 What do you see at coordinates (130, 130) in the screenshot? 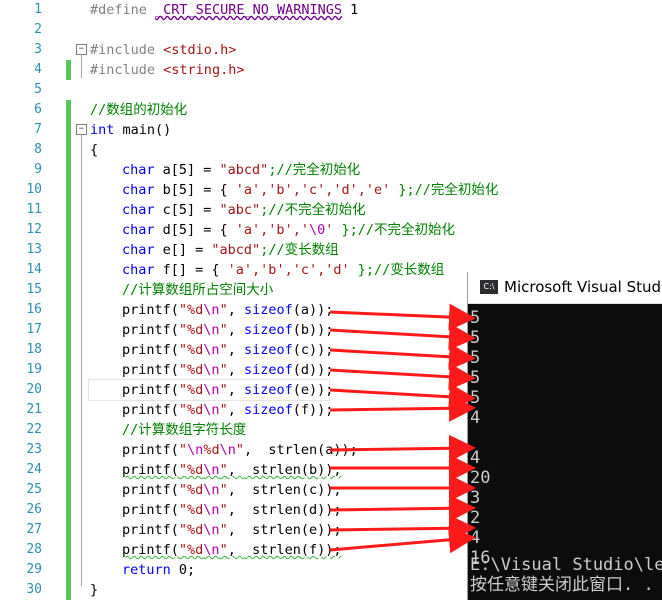
I see `code-line-7: int main()` at bounding box center [130, 130].